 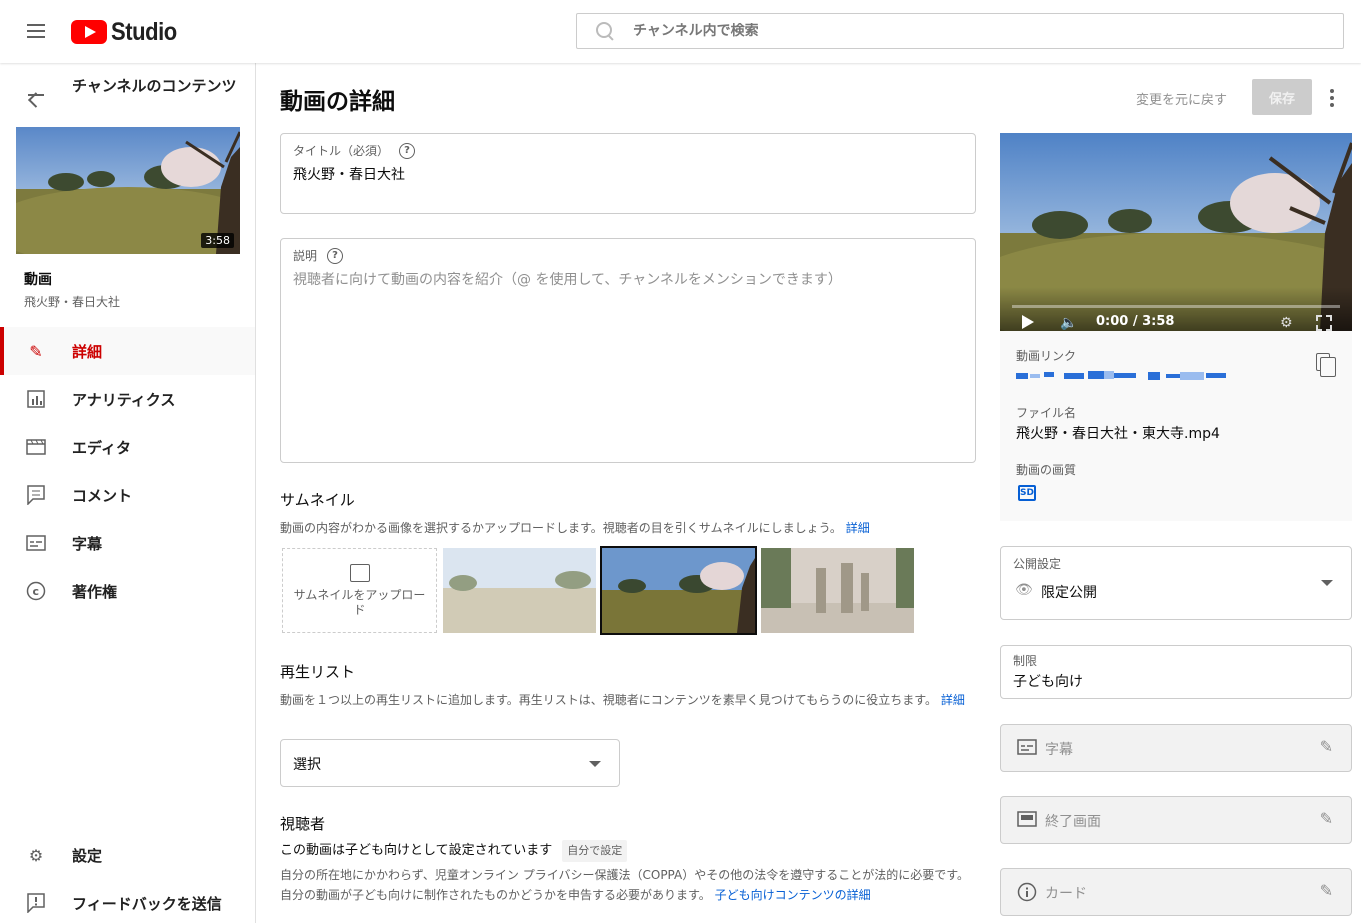 I want to click on thumbnail-options: サムネイルをアップロード, so click(x=601, y=590).